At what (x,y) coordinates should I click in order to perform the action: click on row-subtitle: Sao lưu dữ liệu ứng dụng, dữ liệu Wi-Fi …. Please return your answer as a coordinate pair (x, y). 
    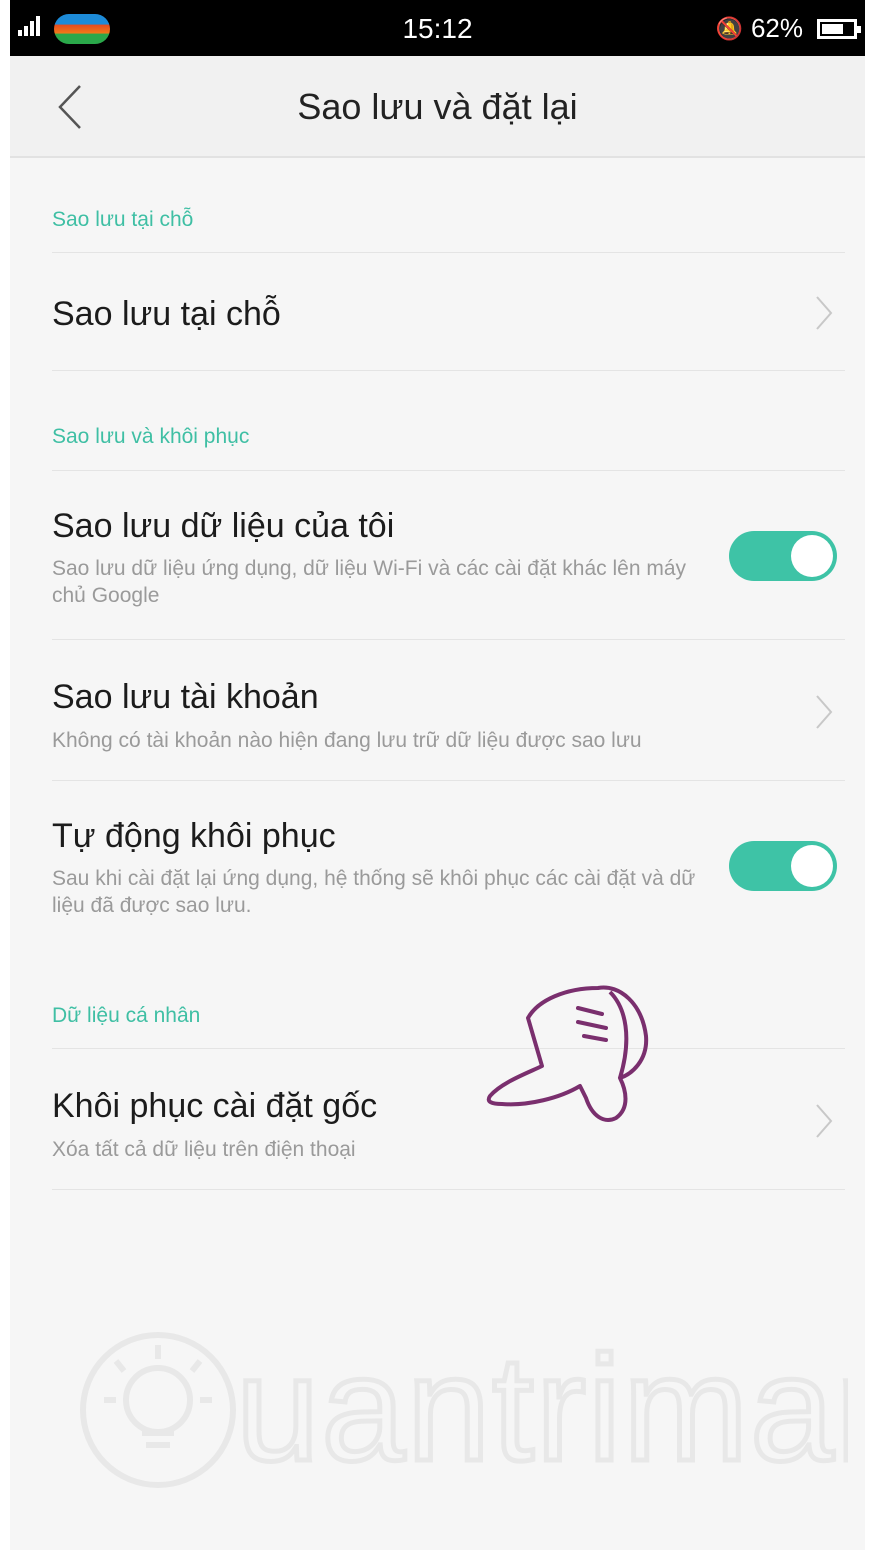
    Looking at the image, I should click on (369, 582).